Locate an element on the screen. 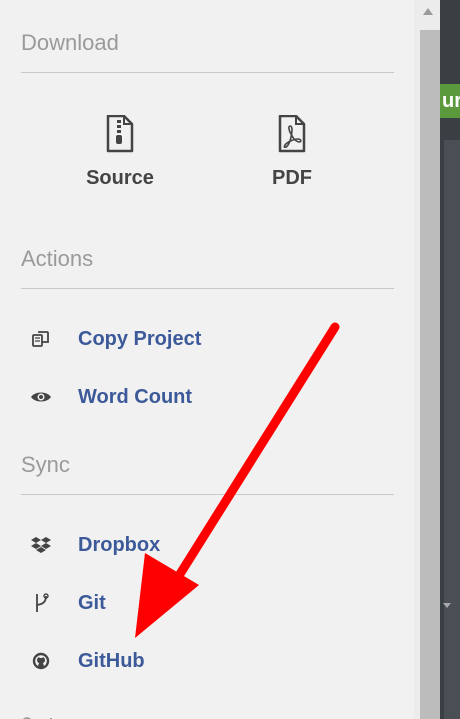 The image size is (460, 719). dropbox-link: Dropbox is located at coordinates (95, 545).